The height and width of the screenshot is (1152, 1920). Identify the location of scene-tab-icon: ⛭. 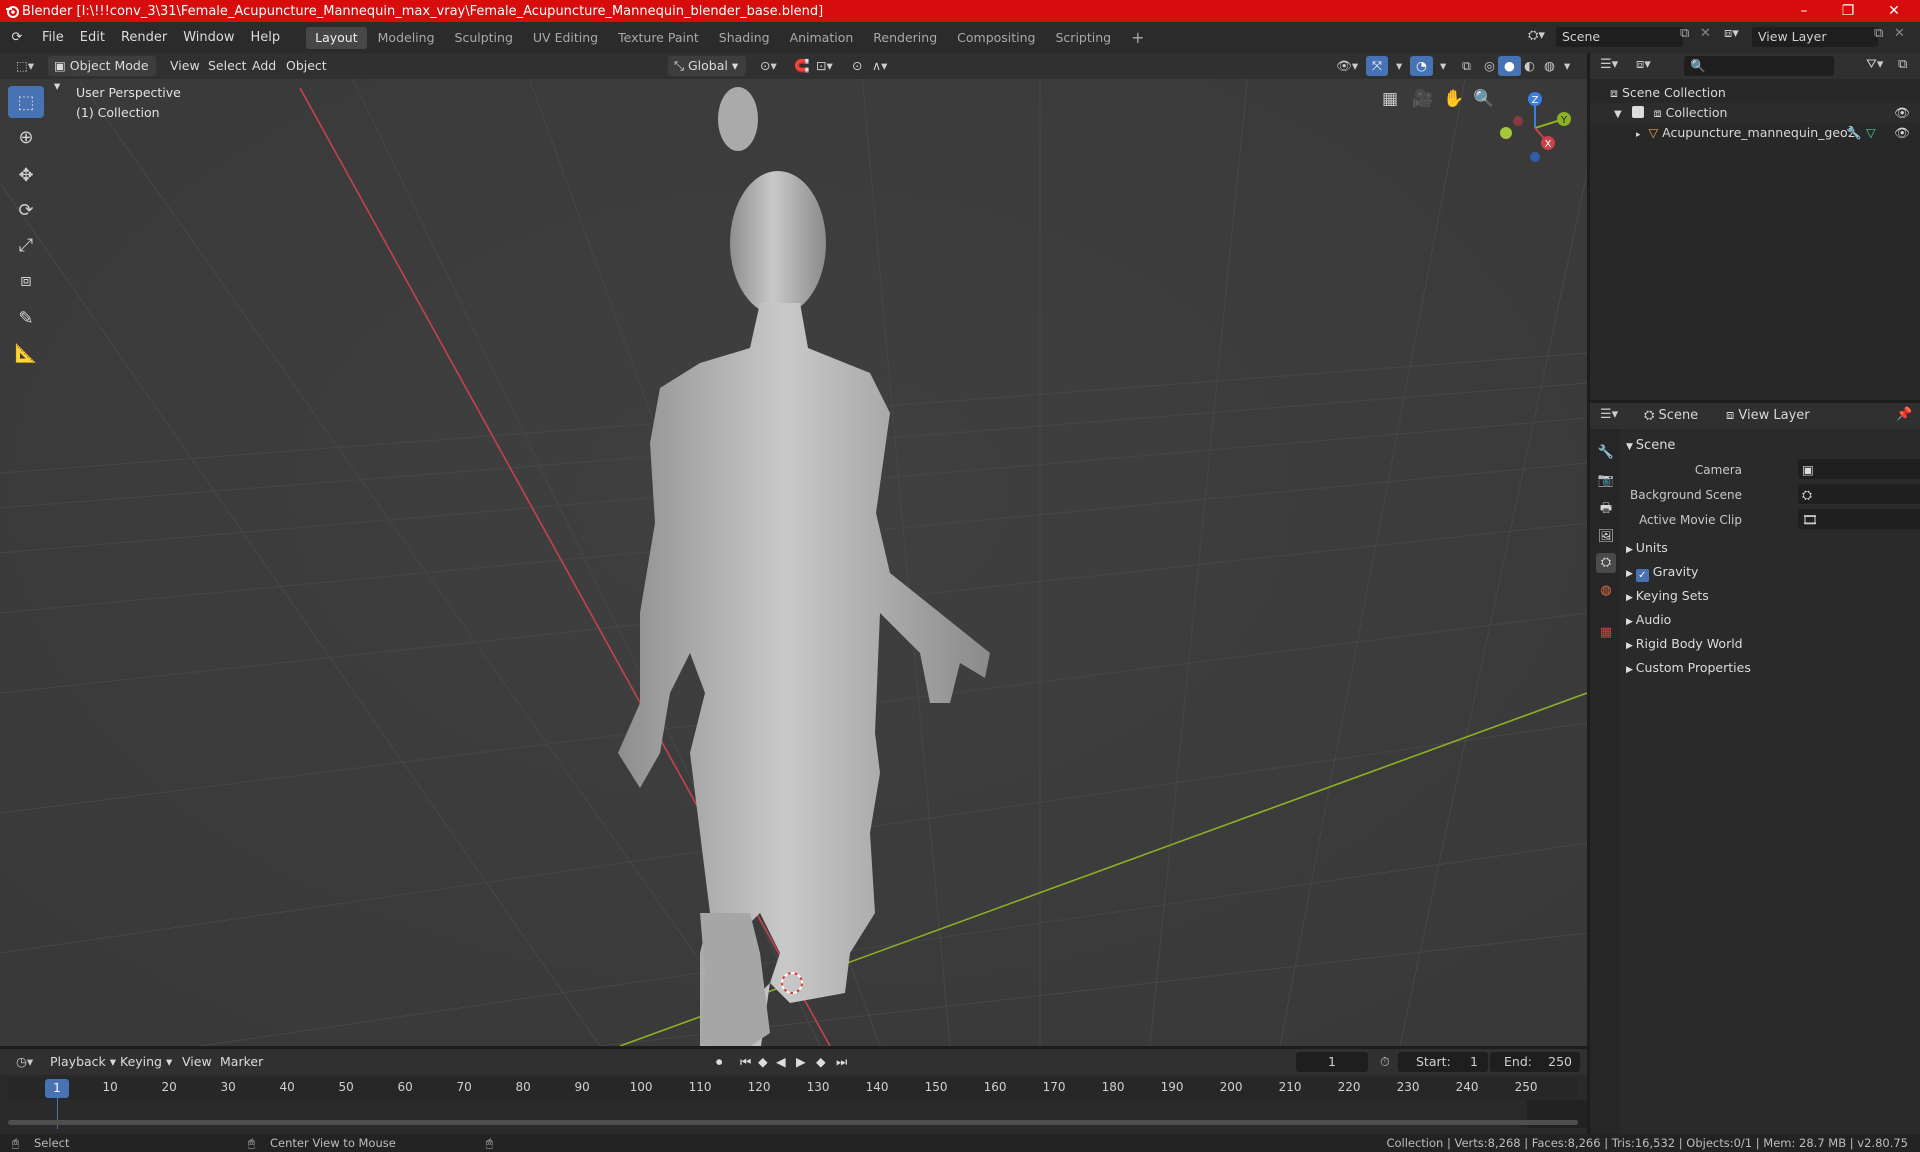
(1606, 563).